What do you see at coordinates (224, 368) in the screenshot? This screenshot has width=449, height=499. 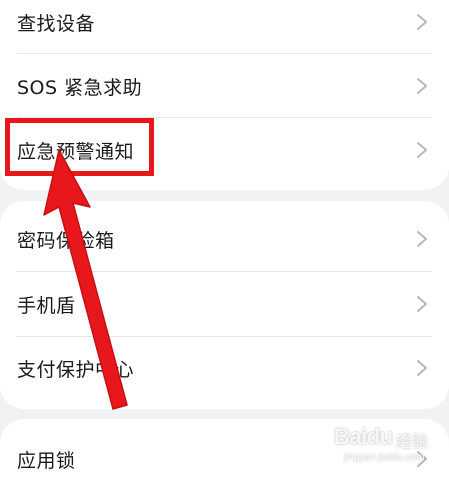 I see `settings-item-payment-protection: 支付保护中心` at bounding box center [224, 368].